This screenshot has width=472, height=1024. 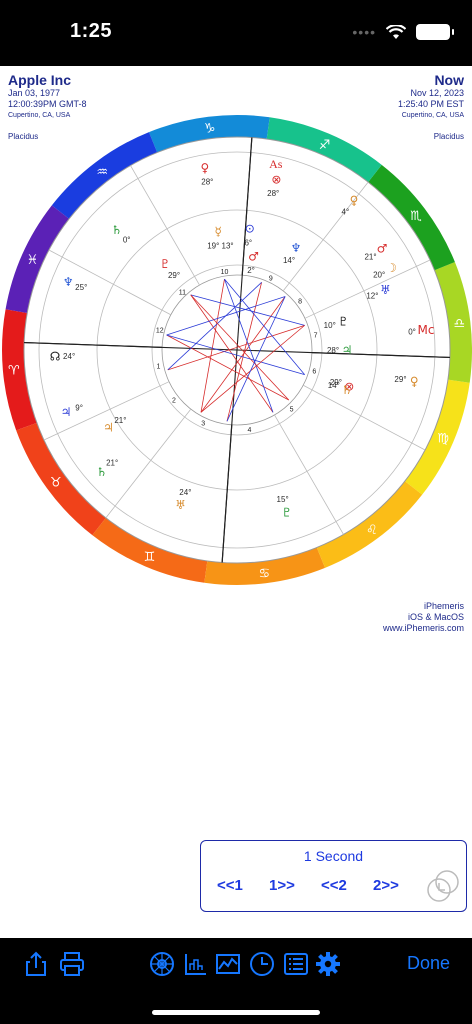 I want to click on planet-glyph: ☽, so click(x=391, y=268).